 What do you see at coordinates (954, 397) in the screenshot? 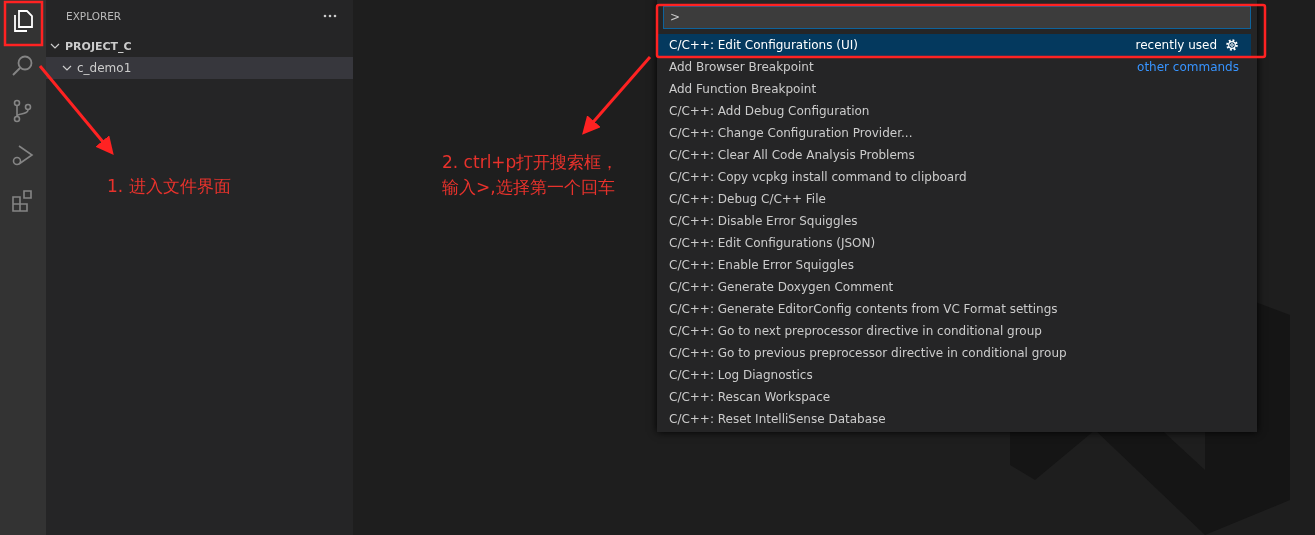
I see `command-item: C/C++: Rescan Workspace` at bounding box center [954, 397].